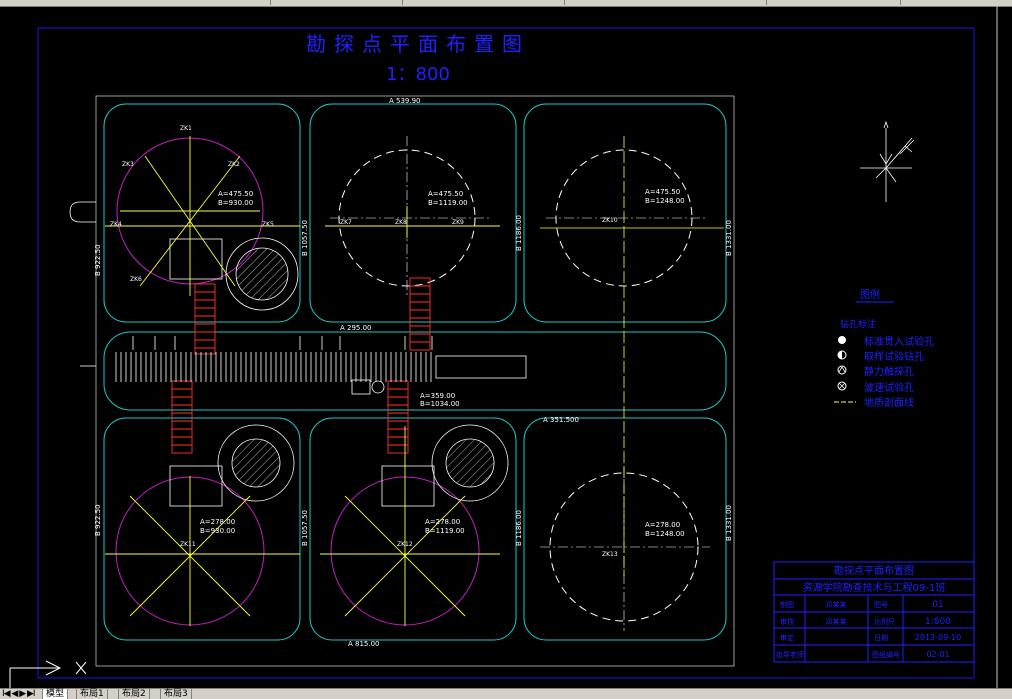  What do you see at coordinates (506, 693) in the screenshot?
I see `layout-tab-bar: I◀ ◀ ▶ ▶I 模型 布局1 布局2 布局3` at bounding box center [506, 693].